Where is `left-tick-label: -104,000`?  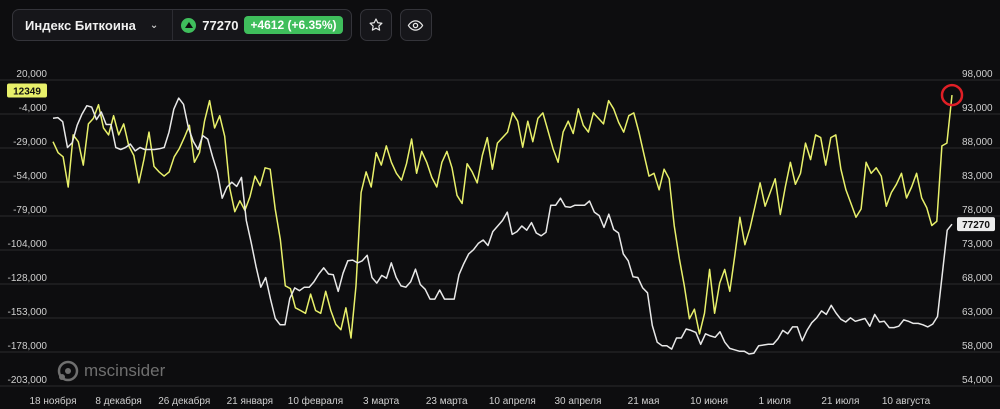 left-tick-label: -104,000 is located at coordinates (28, 244).